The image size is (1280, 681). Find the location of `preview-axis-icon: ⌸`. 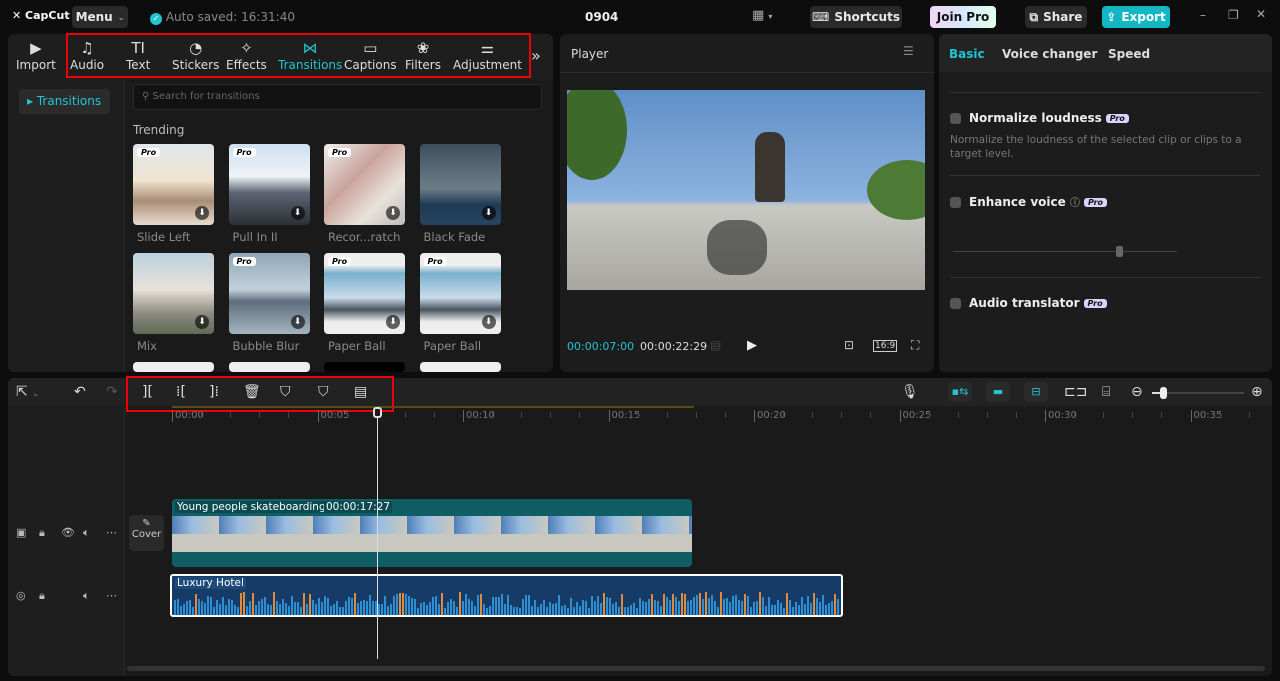

preview-axis-icon: ⌸ is located at coordinates (1106, 392).